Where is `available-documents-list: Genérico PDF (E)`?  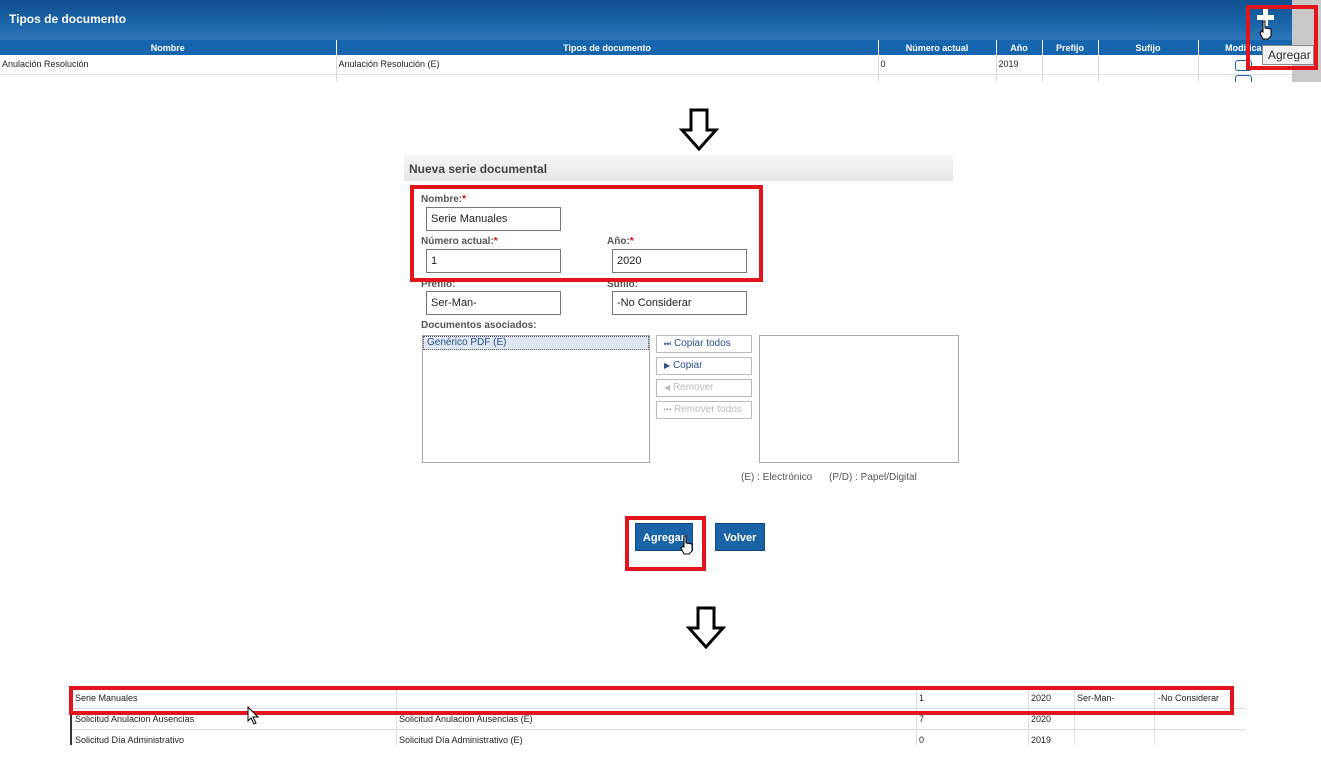
available-documents-list: Genérico PDF (E) is located at coordinates (536, 399).